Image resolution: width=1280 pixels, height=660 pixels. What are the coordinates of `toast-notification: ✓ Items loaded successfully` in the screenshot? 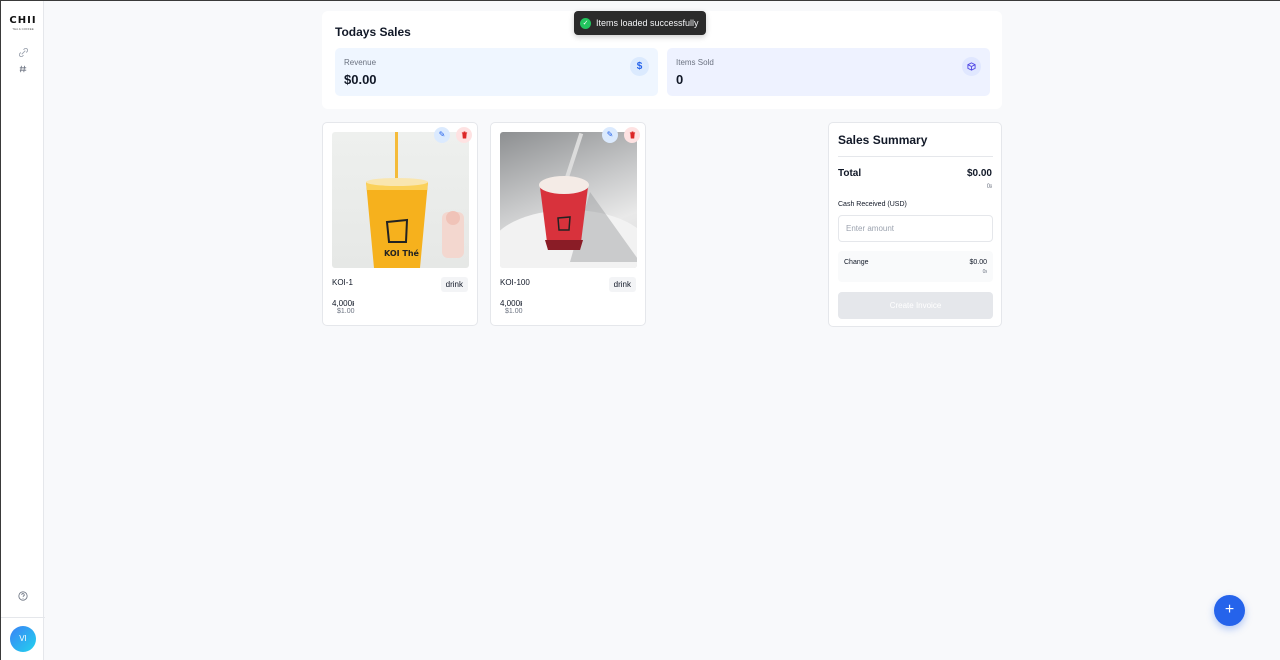 It's located at (640, 23).